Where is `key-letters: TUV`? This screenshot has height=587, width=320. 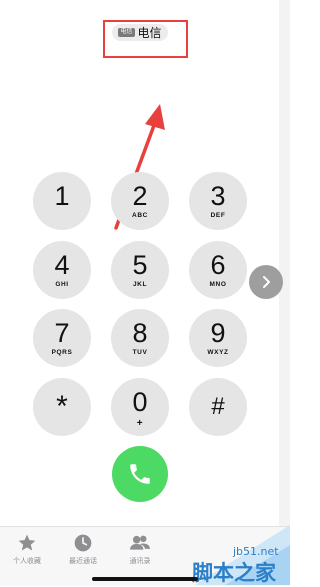 key-letters: TUV is located at coordinates (140, 352).